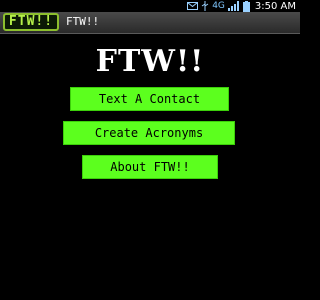 The width and height of the screenshot is (320, 300). What do you see at coordinates (150, 167) in the screenshot?
I see `about-button: About FTW!!` at bounding box center [150, 167].